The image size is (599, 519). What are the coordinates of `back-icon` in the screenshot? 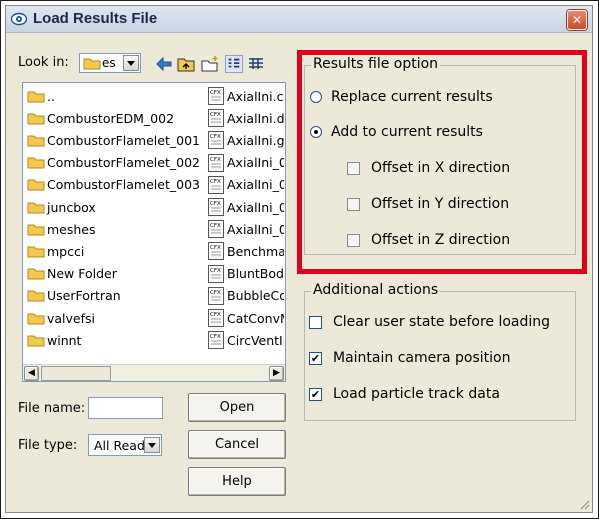 It's located at (164, 64).